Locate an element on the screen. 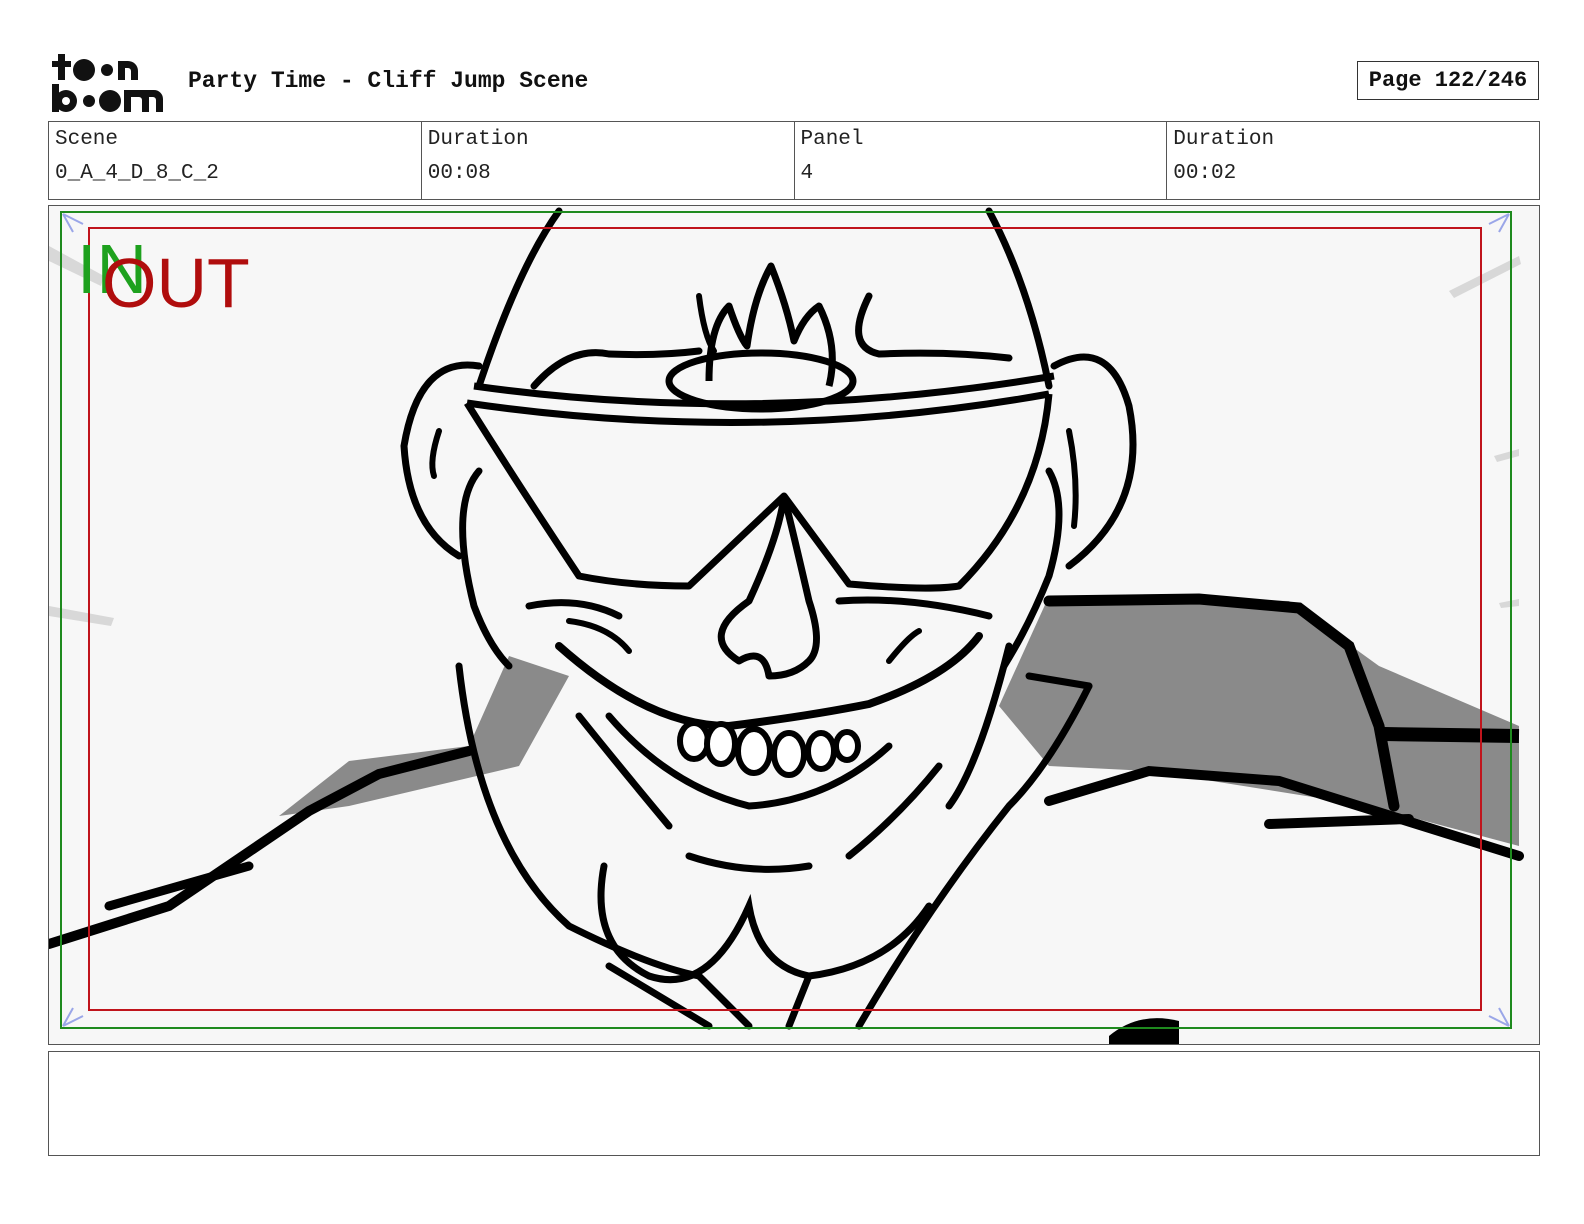 The height and width of the screenshot is (1224, 1584). toon-boom-logo is located at coordinates (108, 82).